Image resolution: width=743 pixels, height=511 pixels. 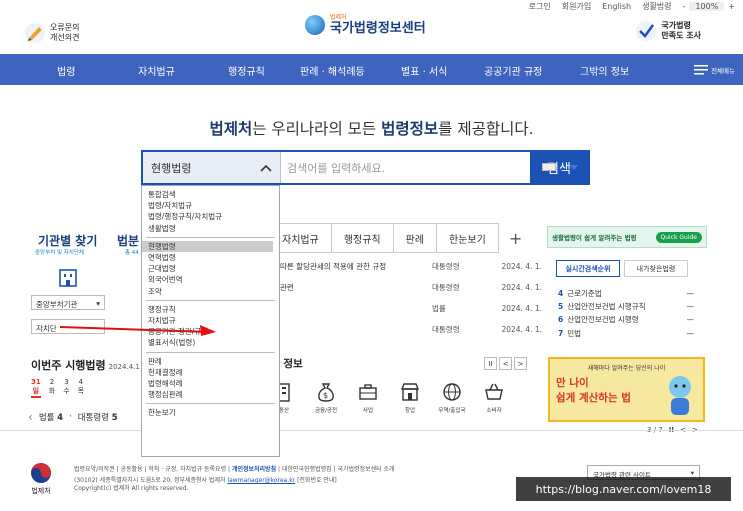 I want to click on add-tab-button: +, so click(x=515, y=238).